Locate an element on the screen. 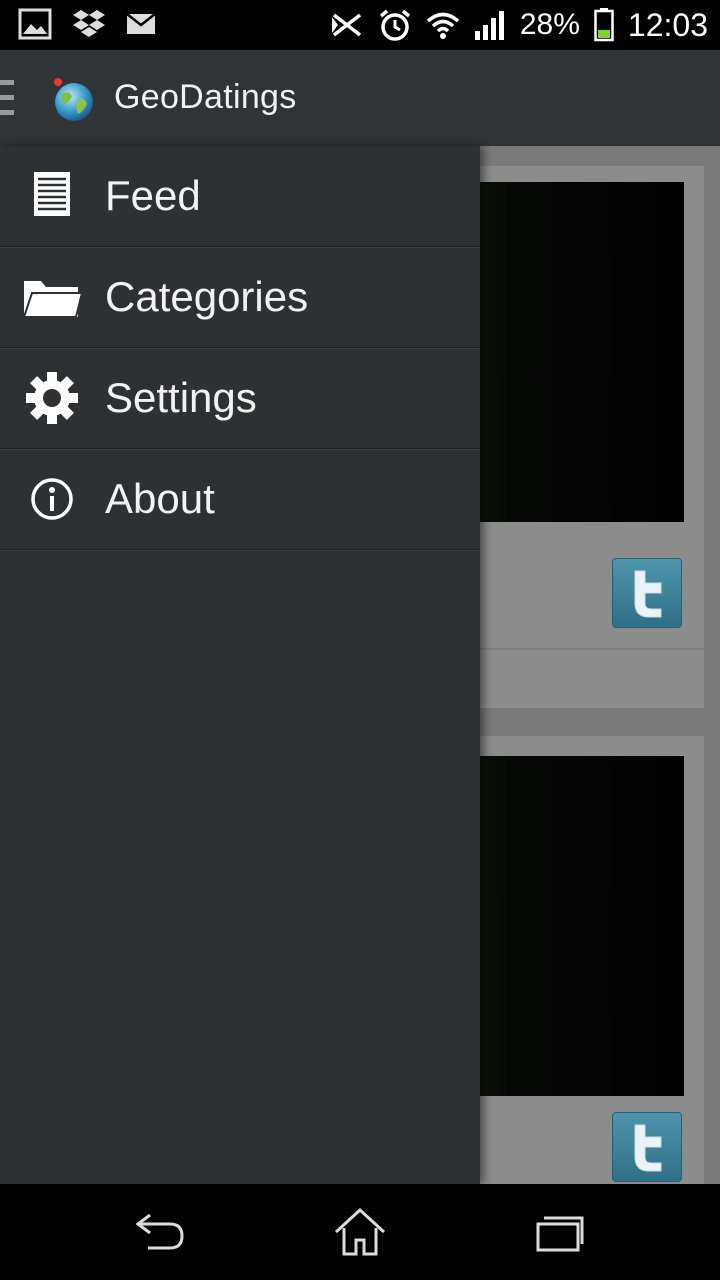 The image size is (720, 1280). list-icon is located at coordinates (52, 194).